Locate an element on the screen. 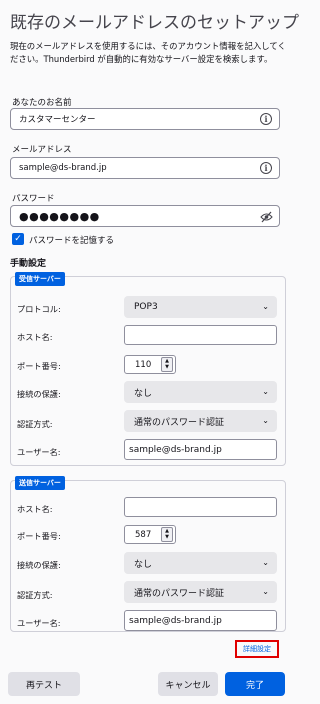 This screenshot has height=704, width=320. name-label: あなたのお名前 is located at coordinates (42, 103).